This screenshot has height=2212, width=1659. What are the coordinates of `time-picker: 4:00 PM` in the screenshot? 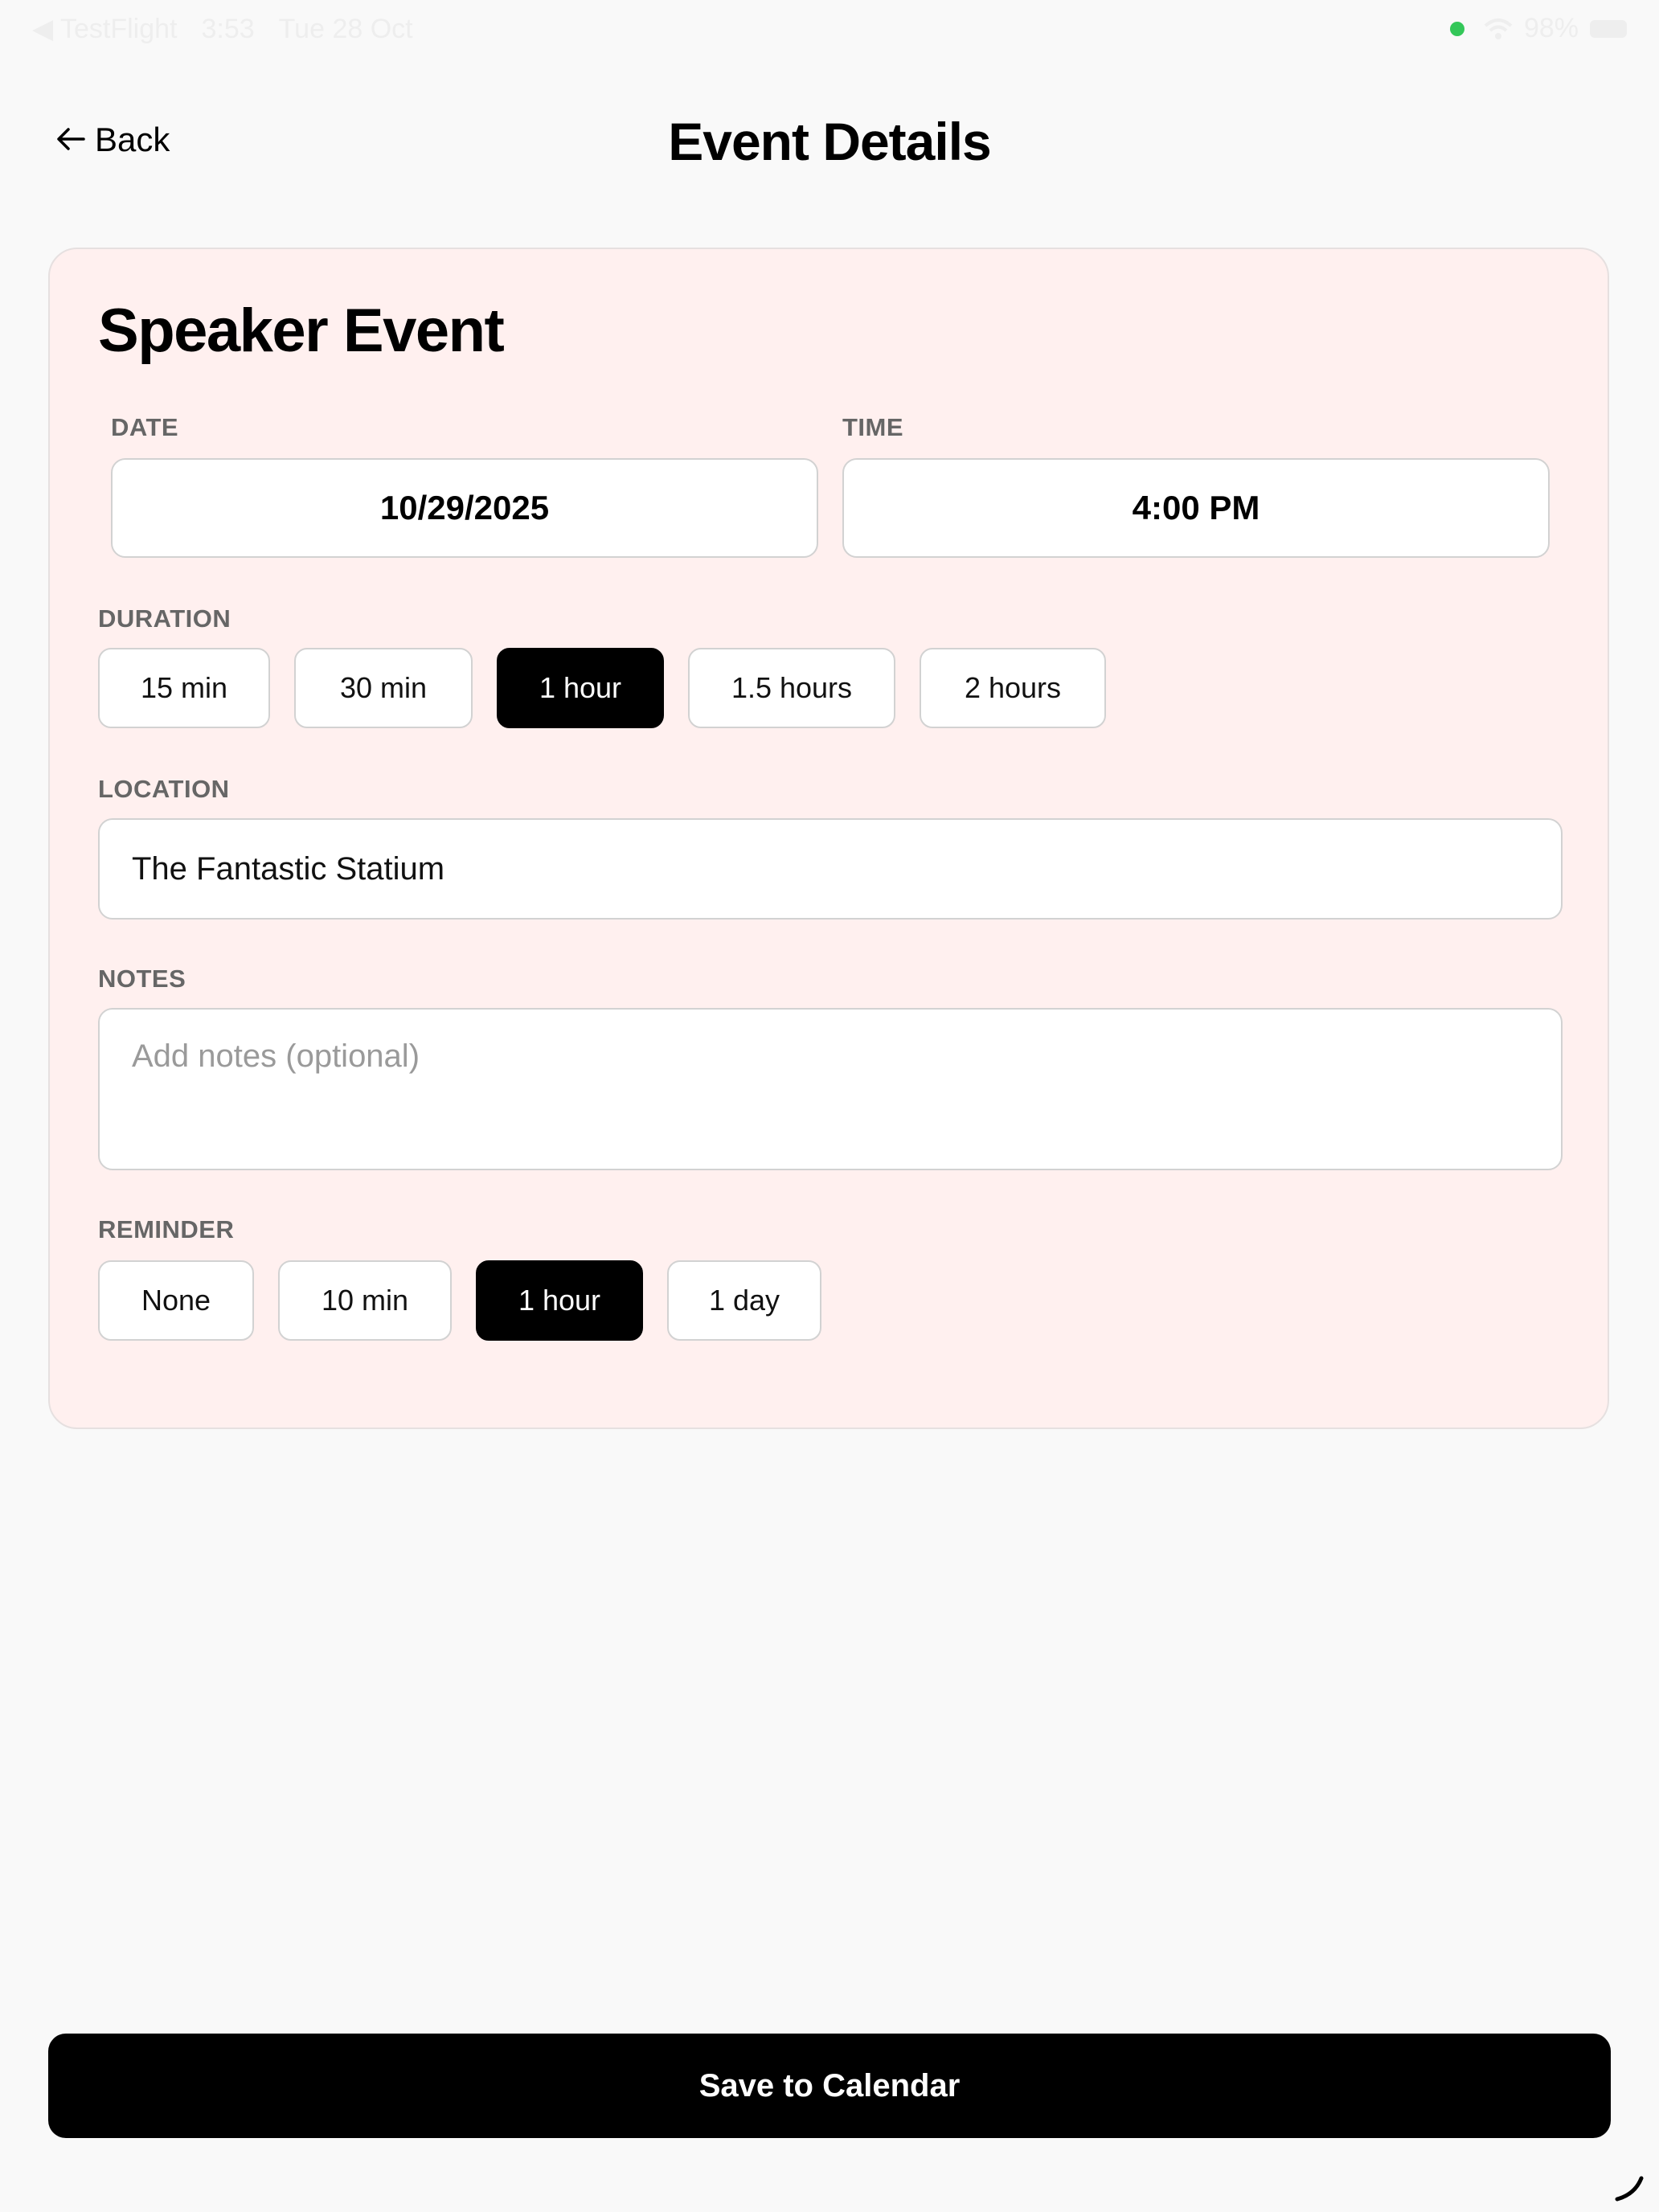 It's located at (1196, 508).